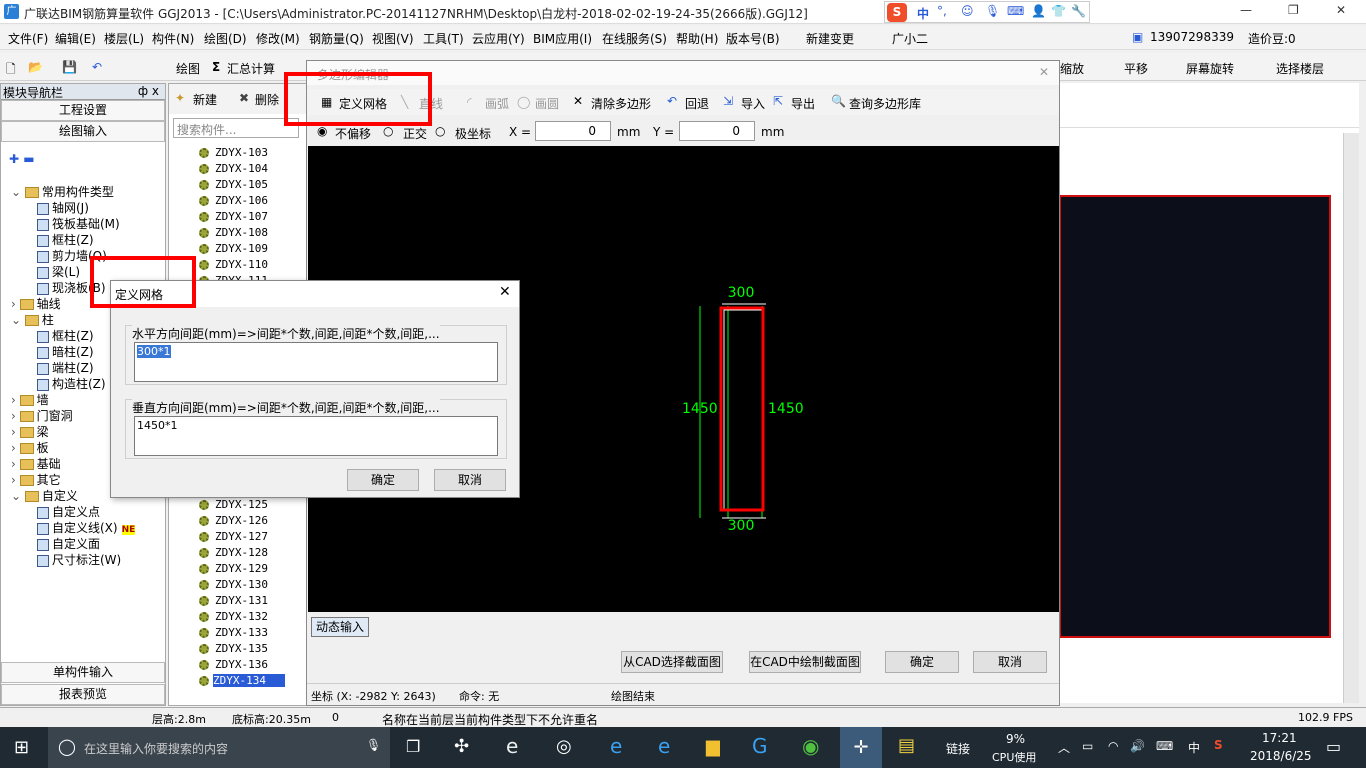 The image size is (1366, 768). Describe the element at coordinates (68, 544) in the screenshot. I see `tree-item: 自定义面` at that location.